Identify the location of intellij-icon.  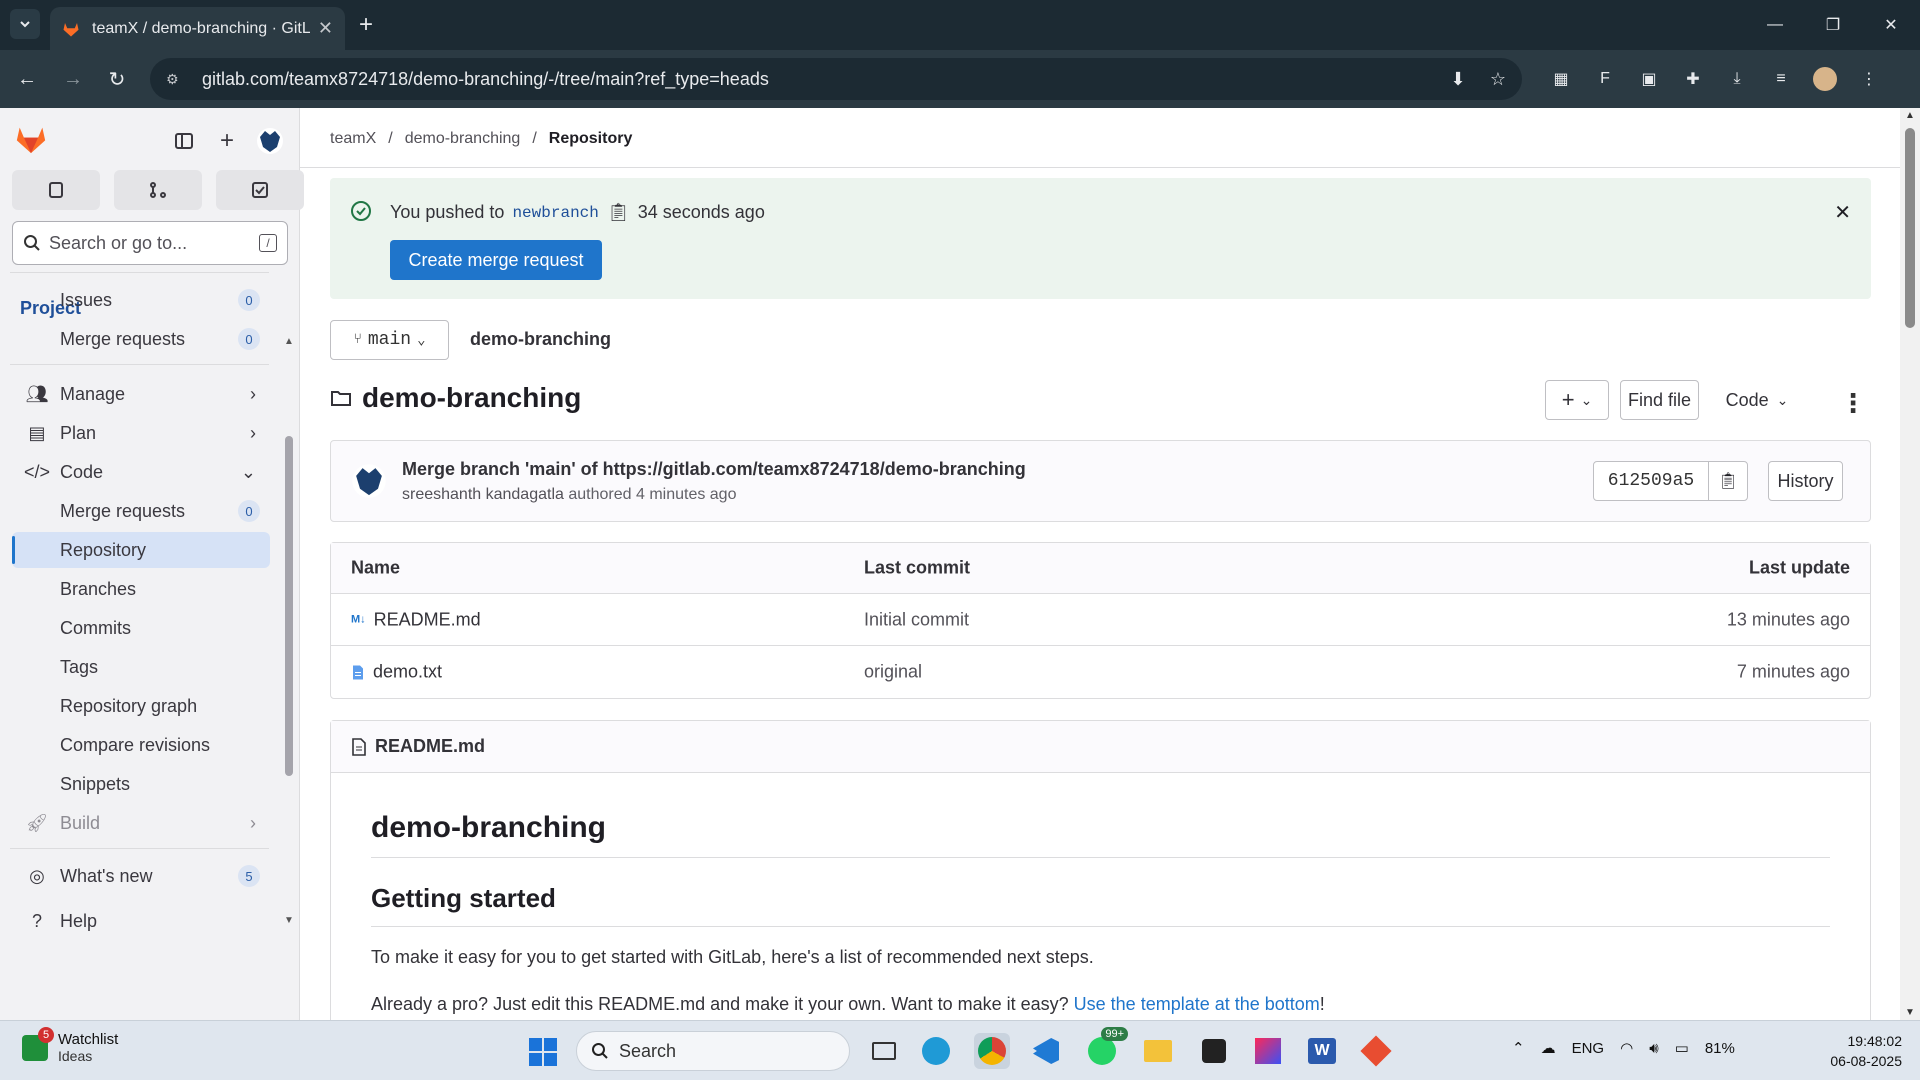
(1268, 1051).